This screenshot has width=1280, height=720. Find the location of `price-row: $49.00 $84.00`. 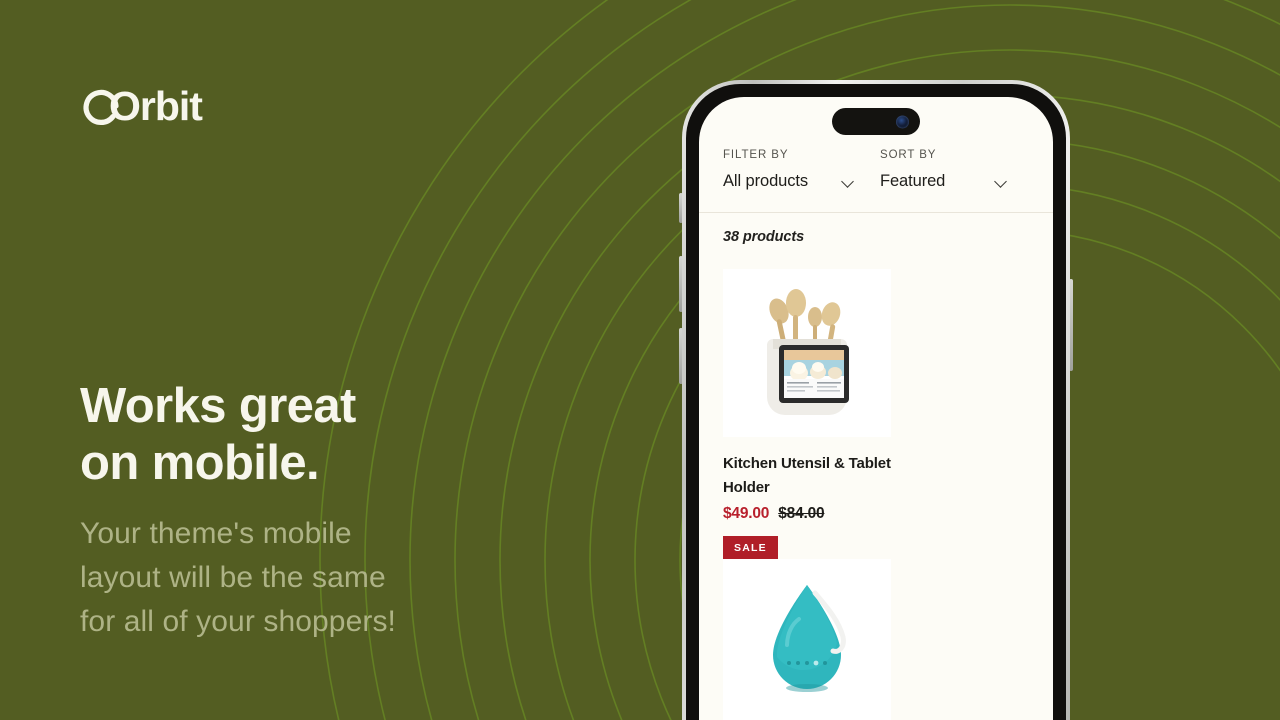

price-row: $49.00 $84.00 is located at coordinates (807, 514).